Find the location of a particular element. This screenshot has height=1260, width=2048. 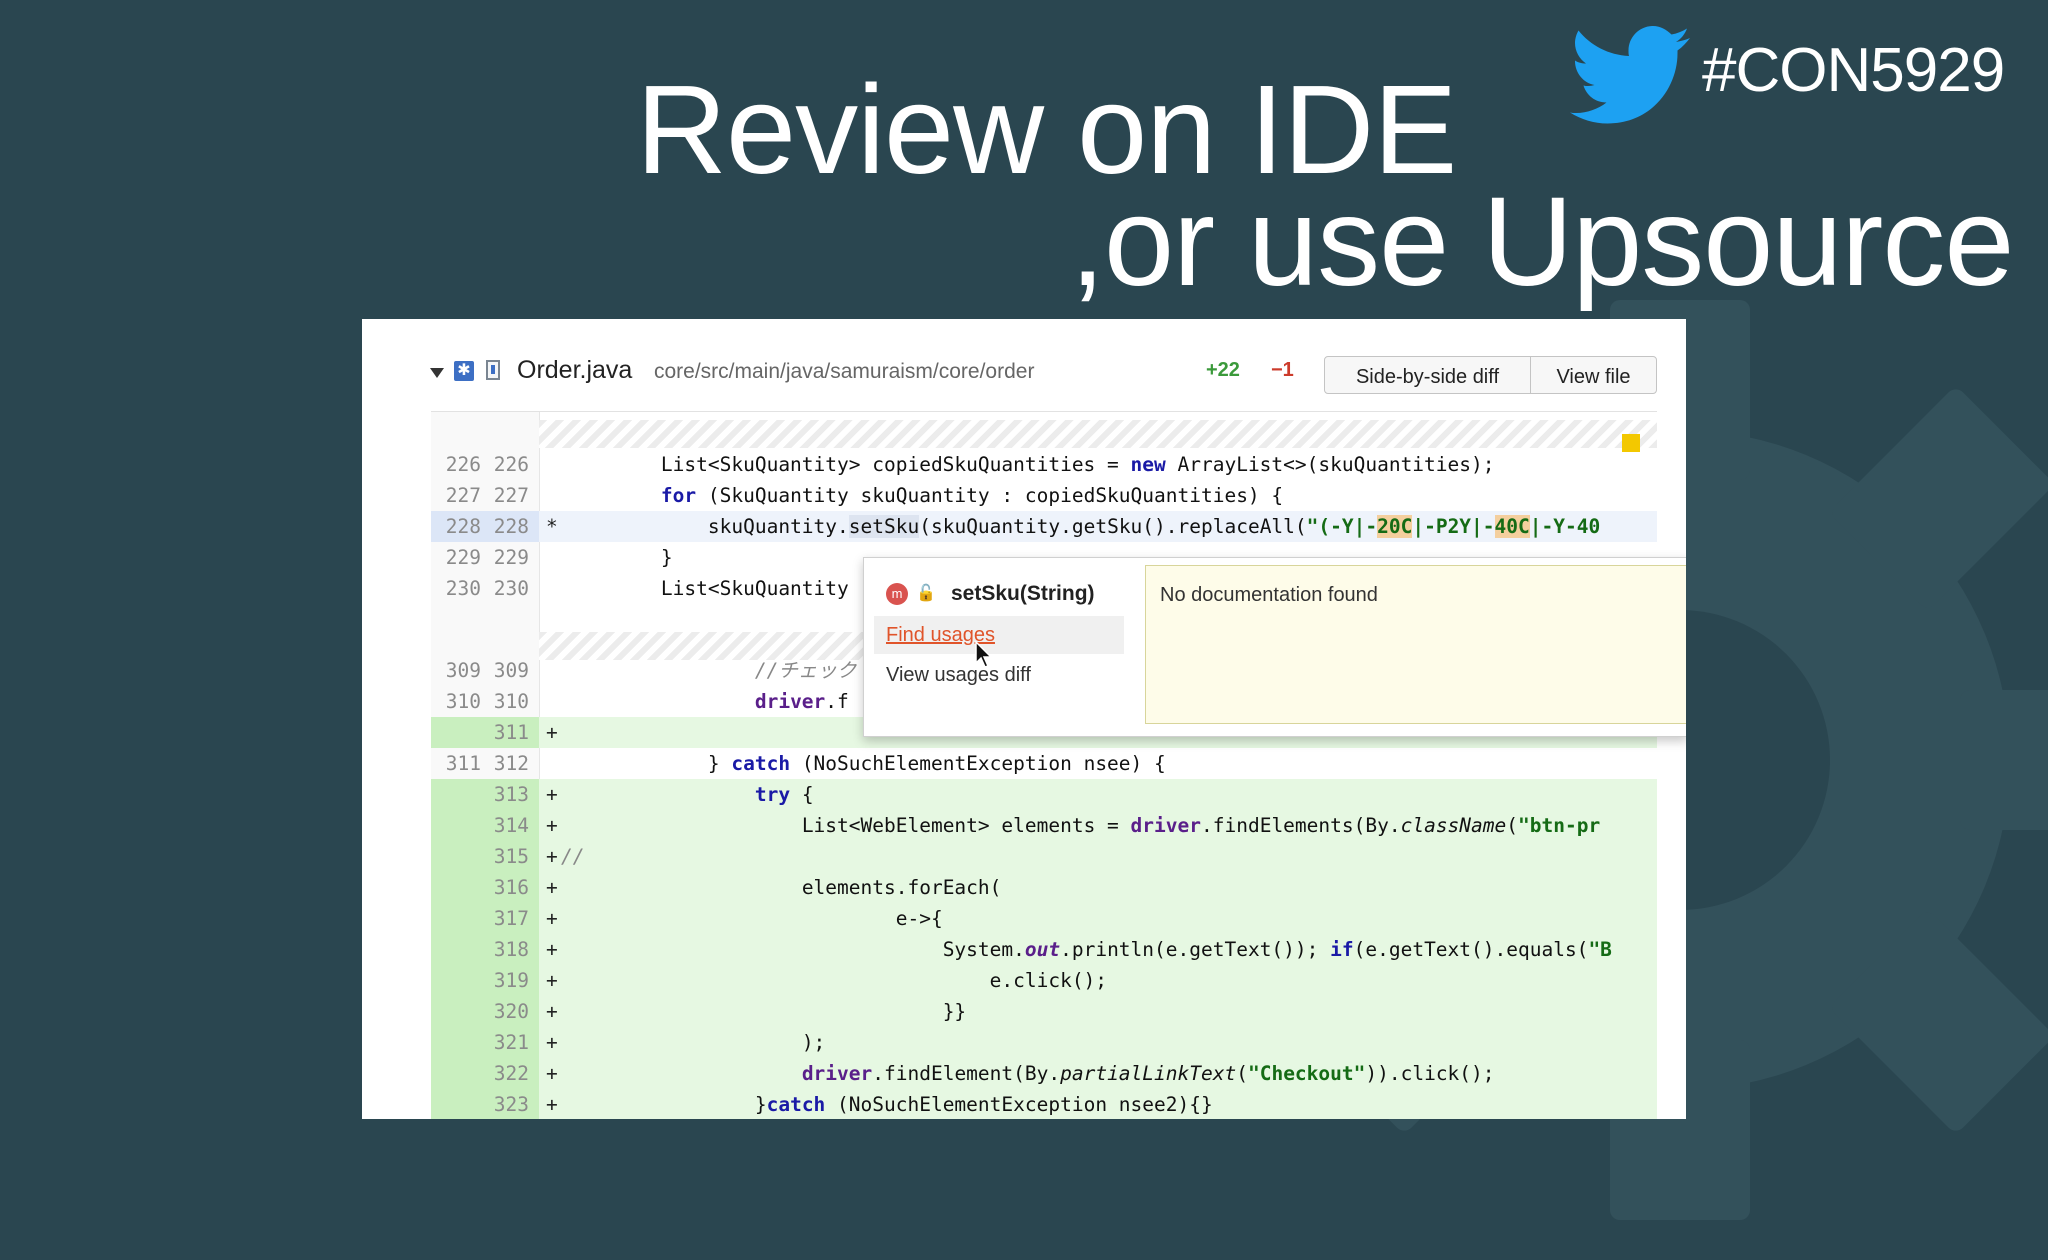

code-line: } is located at coordinates (620, 557).